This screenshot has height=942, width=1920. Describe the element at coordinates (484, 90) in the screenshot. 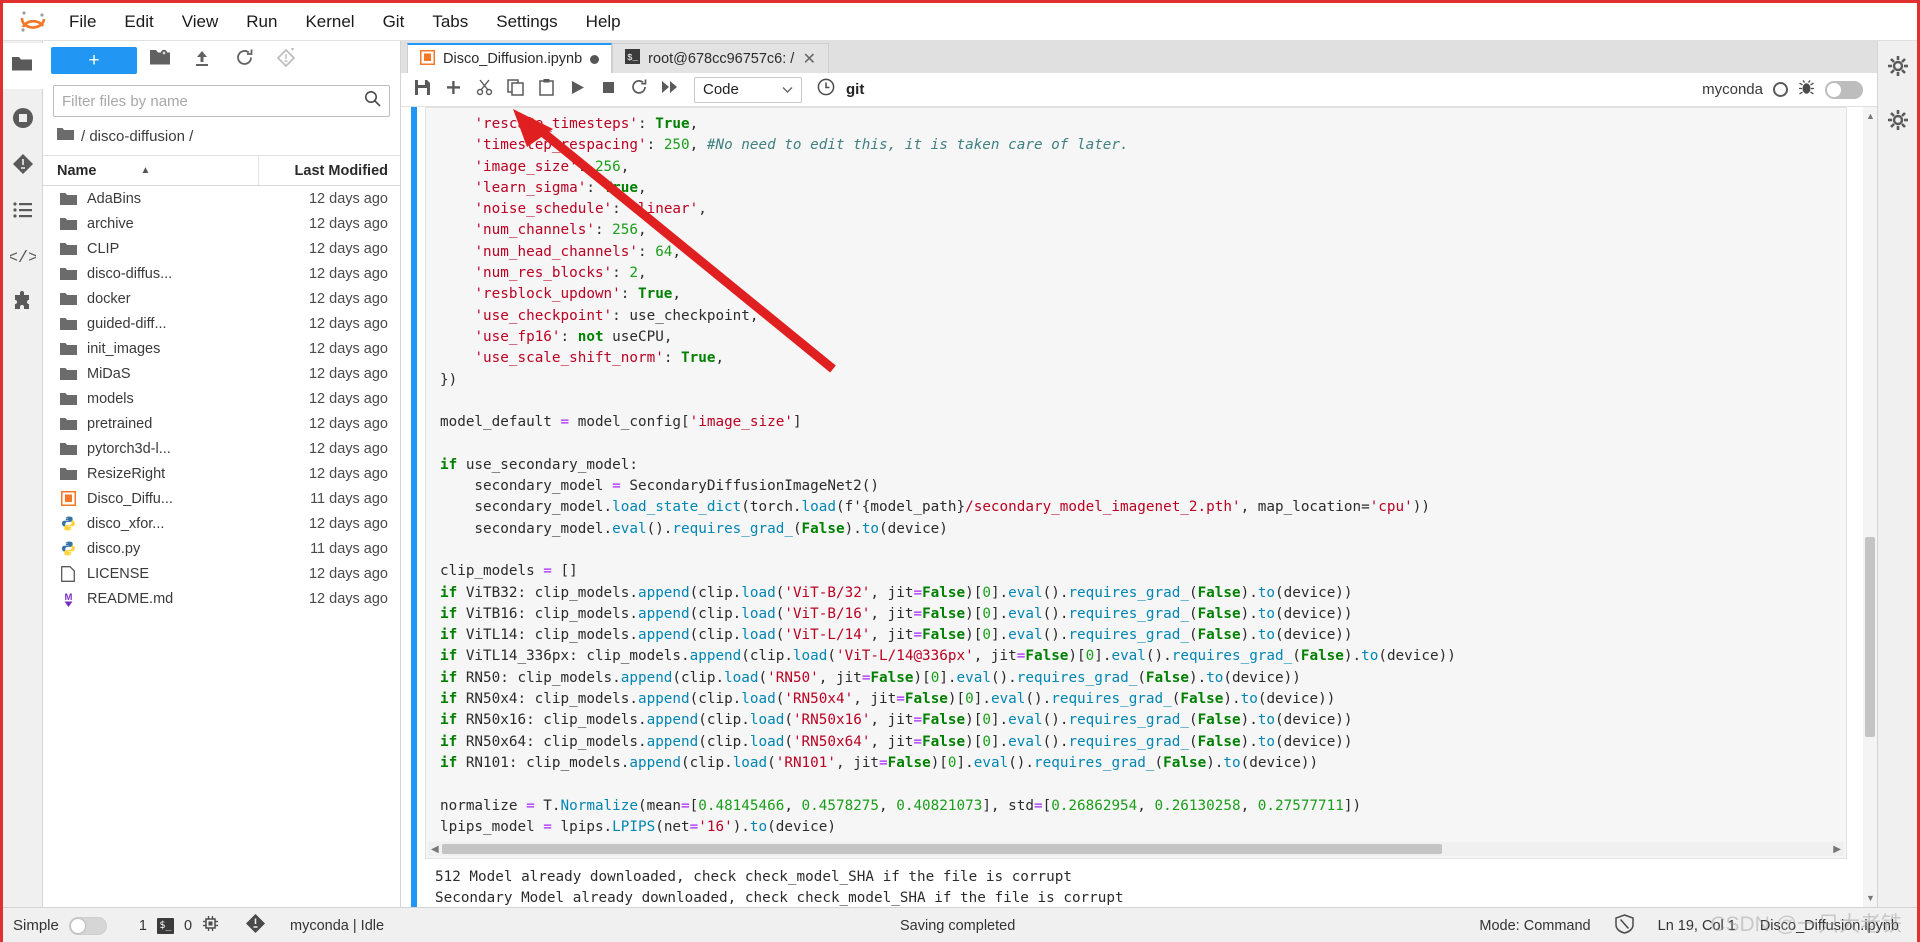

I see `cut-cell-button` at that location.